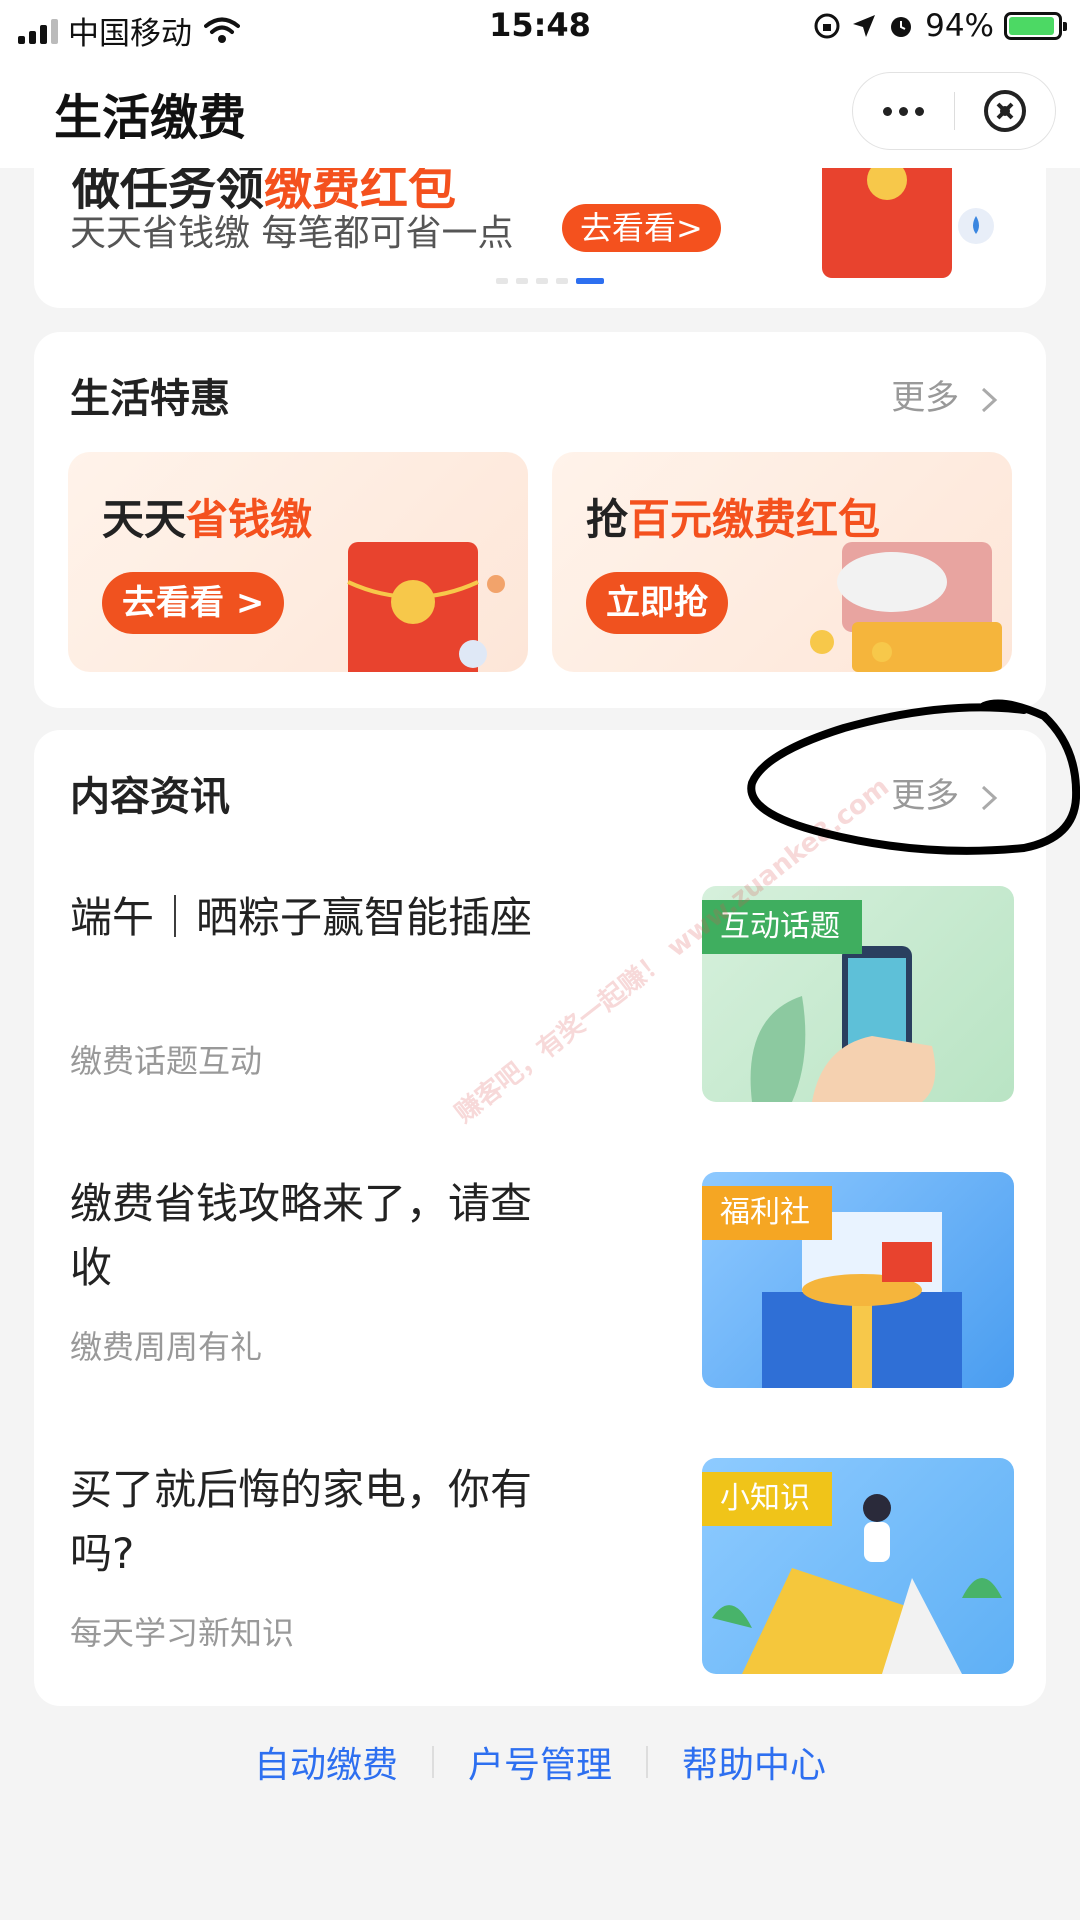 The image size is (1080, 1920). I want to click on status-bar: 中国移动 15:48 94%, so click(540, 27).